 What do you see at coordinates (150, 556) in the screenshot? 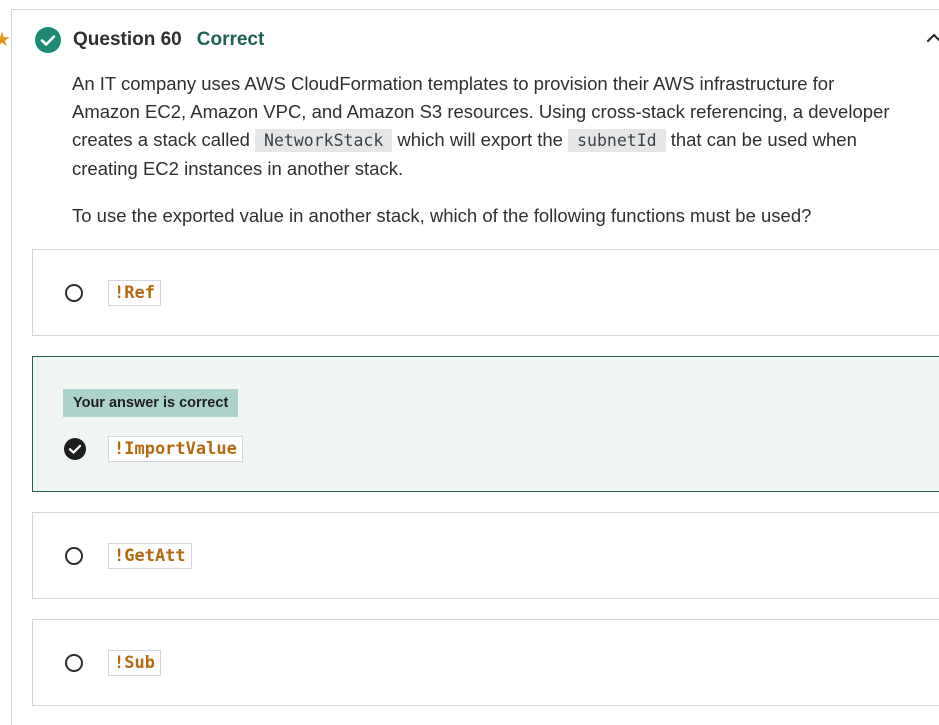
I see `option-code: !GetAtt` at bounding box center [150, 556].